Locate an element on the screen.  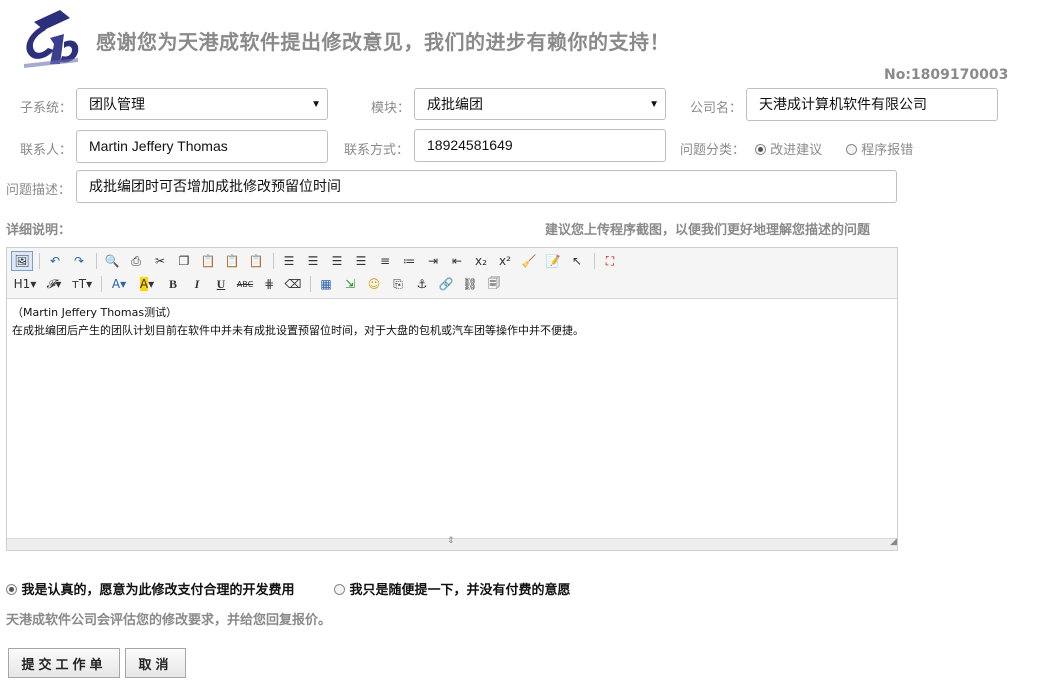
print-icon: ⎙ is located at coordinates (136, 261).